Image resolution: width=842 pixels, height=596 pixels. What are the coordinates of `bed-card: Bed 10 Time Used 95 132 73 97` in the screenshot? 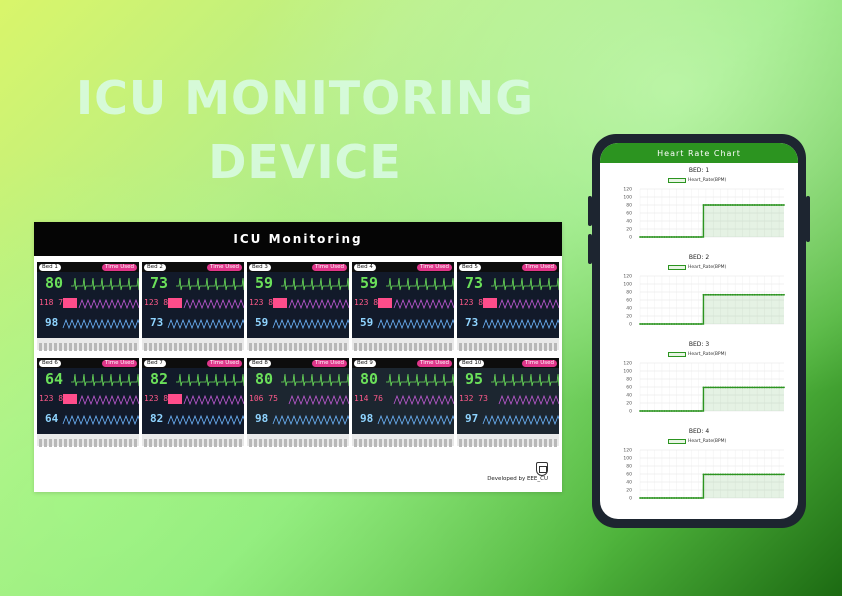 It's located at (508, 402).